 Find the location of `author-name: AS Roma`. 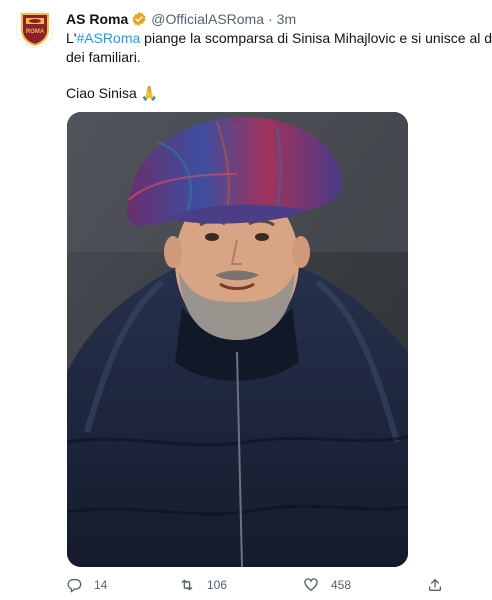

author-name: AS Roma is located at coordinates (97, 19).